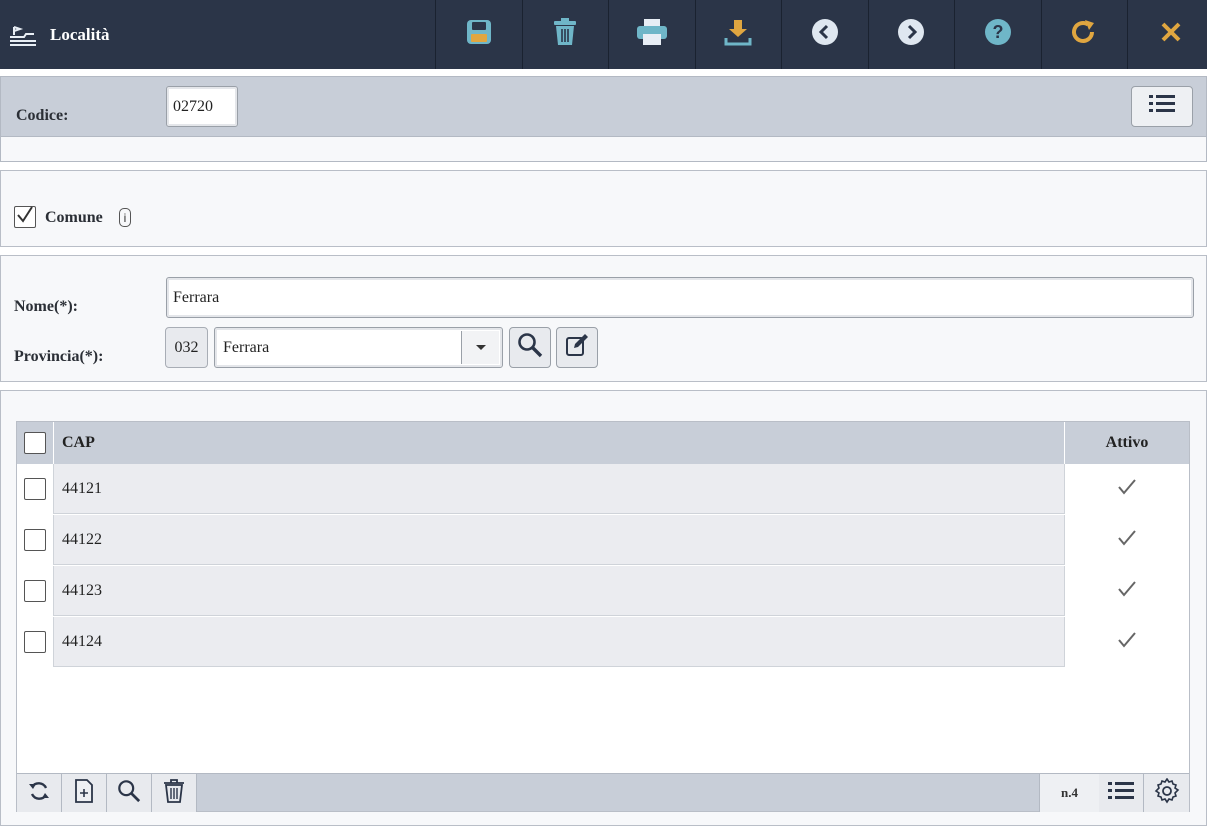 The height and width of the screenshot is (829, 1207). What do you see at coordinates (603, 443) in the screenshot?
I see `grid-header: CAP Attivo` at bounding box center [603, 443].